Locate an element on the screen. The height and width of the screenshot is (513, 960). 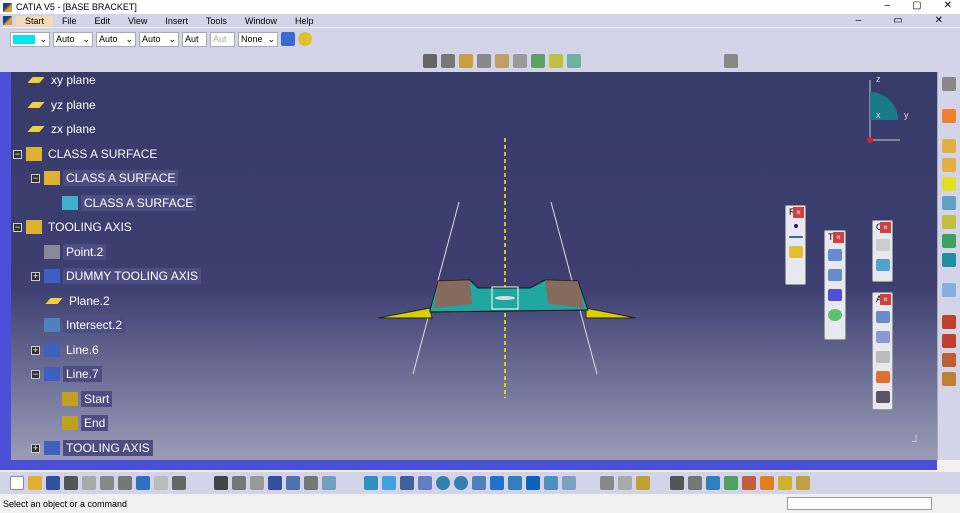
tree-node: zx plane is located at coordinates (62, 129).